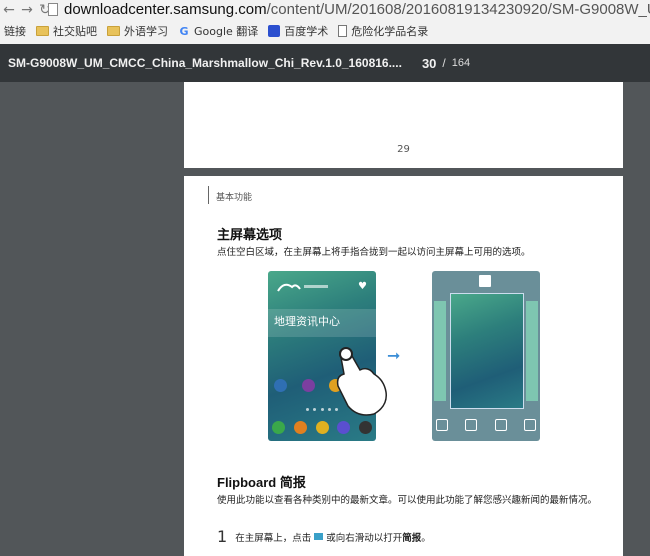 The height and width of the screenshot is (556, 650). Describe the element at coordinates (222, 536) in the screenshot. I see `step-number: 1` at that location.